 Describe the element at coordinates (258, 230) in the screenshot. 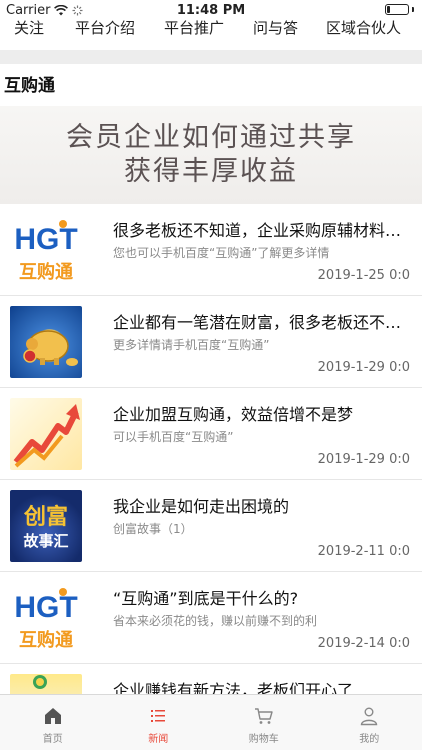

I see `news-title: 很多老板还不知道，企业采购原辅材料也可以赚钱` at that location.